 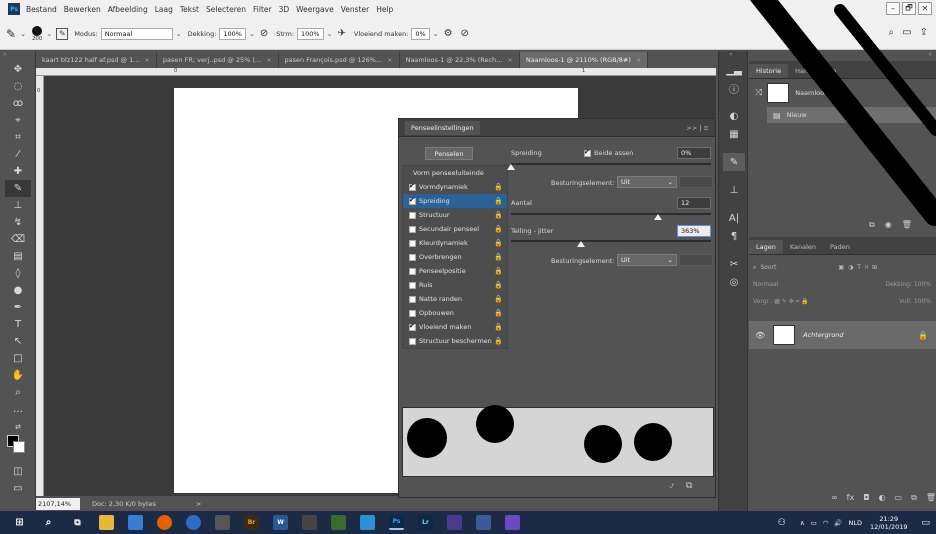 What do you see at coordinates (838, 523) in the screenshot?
I see `volume-icon: 🔊` at bounding box center [838, 523].